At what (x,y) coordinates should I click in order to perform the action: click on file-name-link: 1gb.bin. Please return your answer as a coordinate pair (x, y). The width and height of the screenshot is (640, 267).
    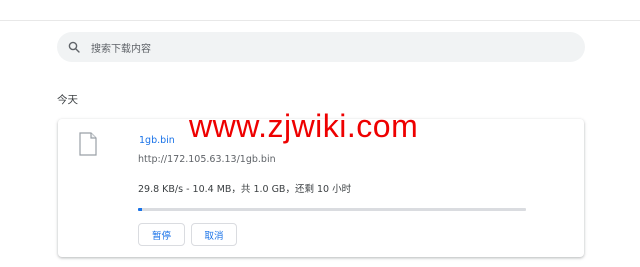
    Looking at the image, I should click on (157, 140).